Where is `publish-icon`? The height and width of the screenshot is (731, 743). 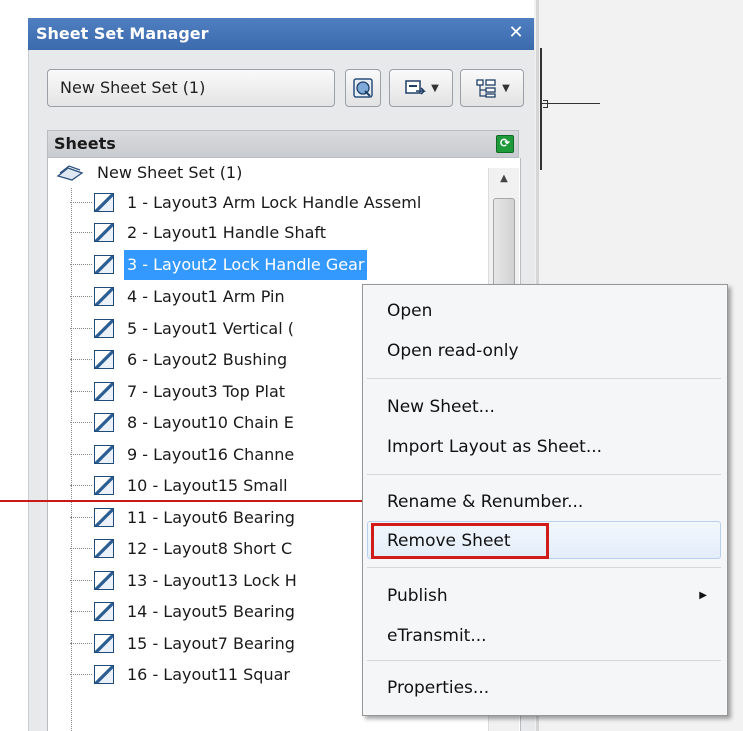 publish-icon is located at coordinates (363, 88).